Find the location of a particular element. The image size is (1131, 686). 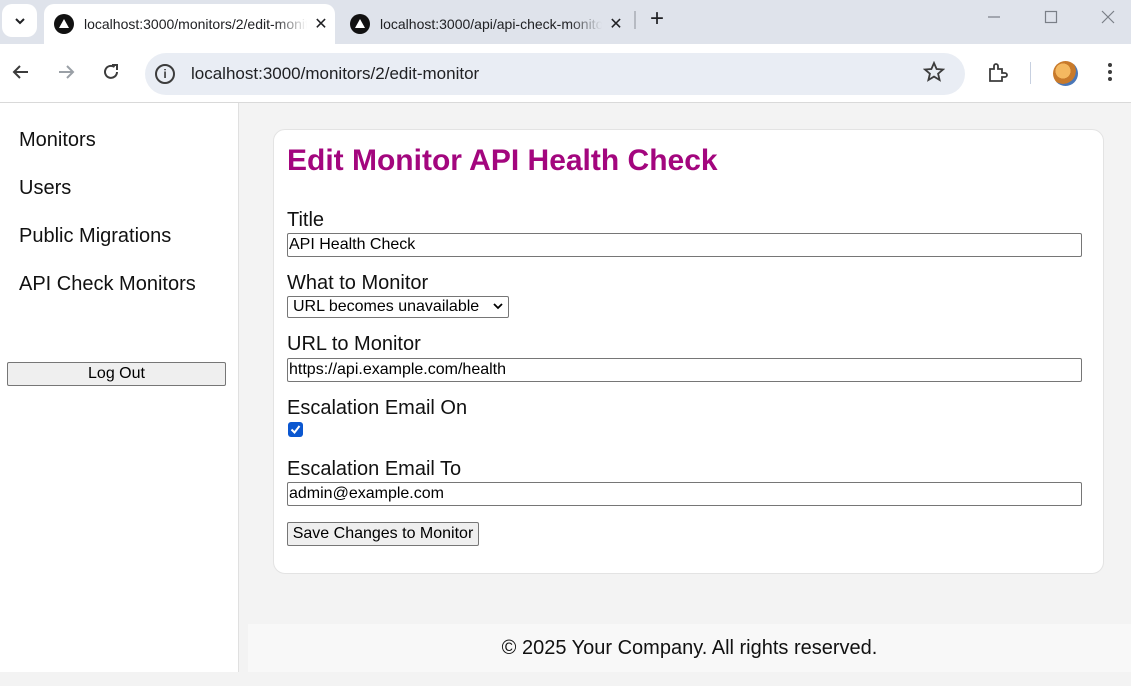

title-label: Title is located at coordinates (306, 220).